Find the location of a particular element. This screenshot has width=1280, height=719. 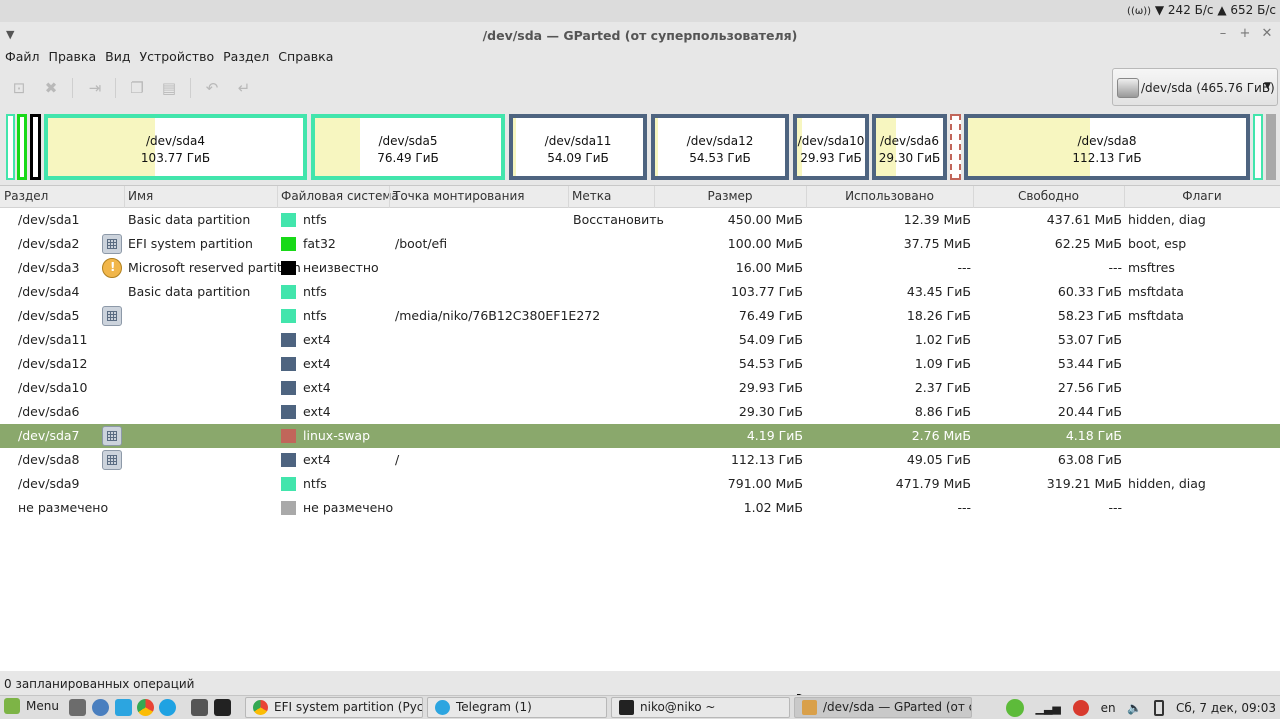

skype-launcher-icon is located at coordinates (167, 707).